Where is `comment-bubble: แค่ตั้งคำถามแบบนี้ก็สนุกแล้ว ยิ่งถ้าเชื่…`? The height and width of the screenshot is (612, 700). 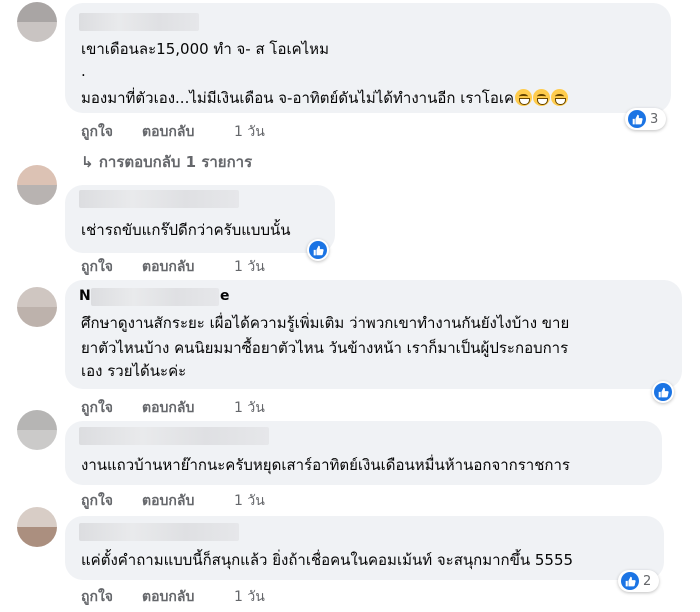
comment-bubble: แค่ตั้งคำถามแบบนี้ก็สนุกแล้ว ยิ่งถ้าเชื่… is located at coordinates (364, 548).